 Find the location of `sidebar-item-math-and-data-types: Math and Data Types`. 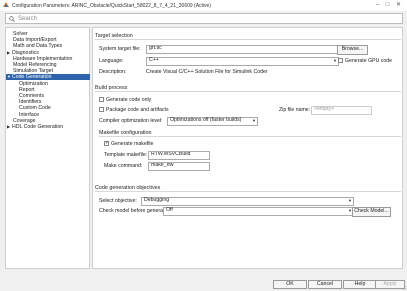

sidebar-item-math-and-data-types: Math and Data Types is located at coordinates (51, 46).